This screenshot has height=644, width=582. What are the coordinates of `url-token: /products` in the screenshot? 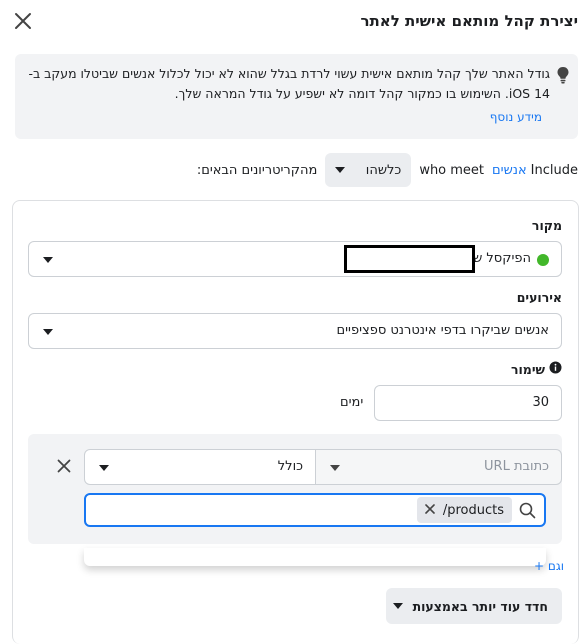 It's located at (464, 510).